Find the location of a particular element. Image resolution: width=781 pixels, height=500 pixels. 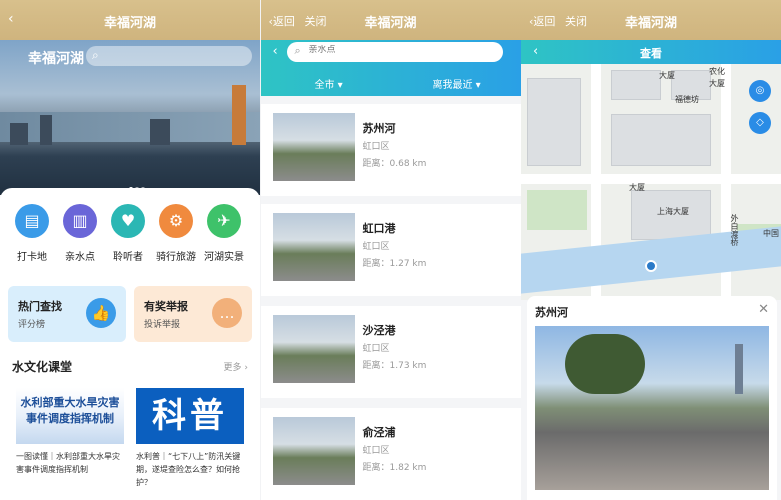

news-image-text: 水利部重大水旱灾害 is located at coordinates (70, 402).